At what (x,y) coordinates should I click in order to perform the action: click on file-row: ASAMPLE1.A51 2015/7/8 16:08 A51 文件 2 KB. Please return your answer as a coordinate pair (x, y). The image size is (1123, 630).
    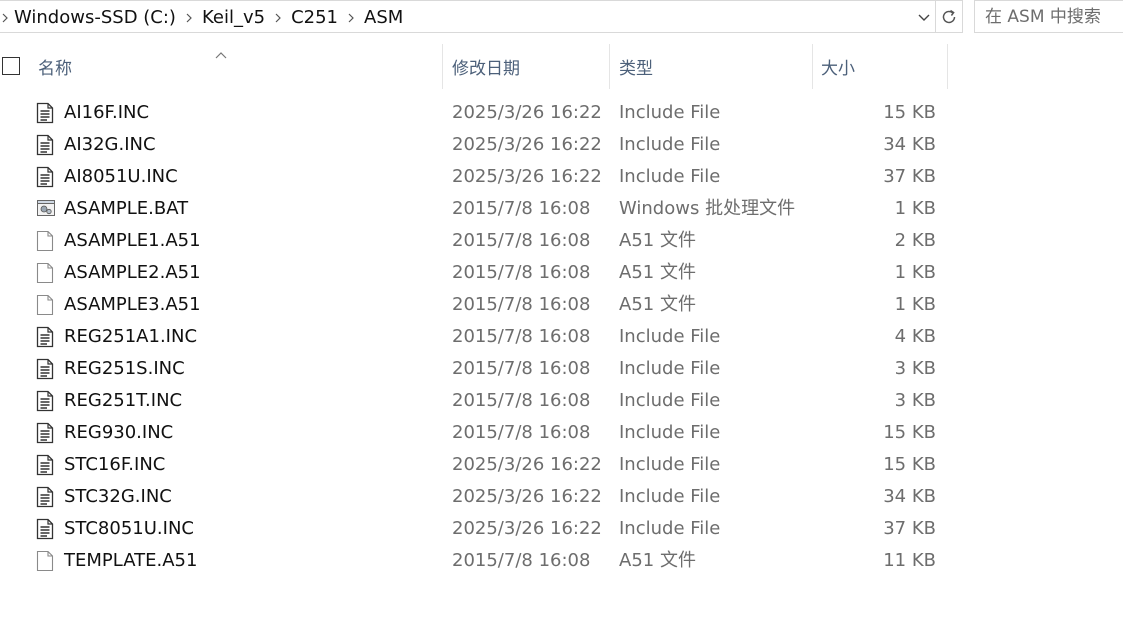
    Looking at the image, I should click on (474, 241).